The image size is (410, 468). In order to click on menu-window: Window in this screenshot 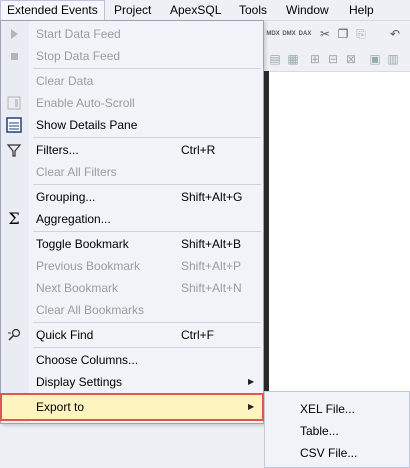, I will do `click(307, 10)`.